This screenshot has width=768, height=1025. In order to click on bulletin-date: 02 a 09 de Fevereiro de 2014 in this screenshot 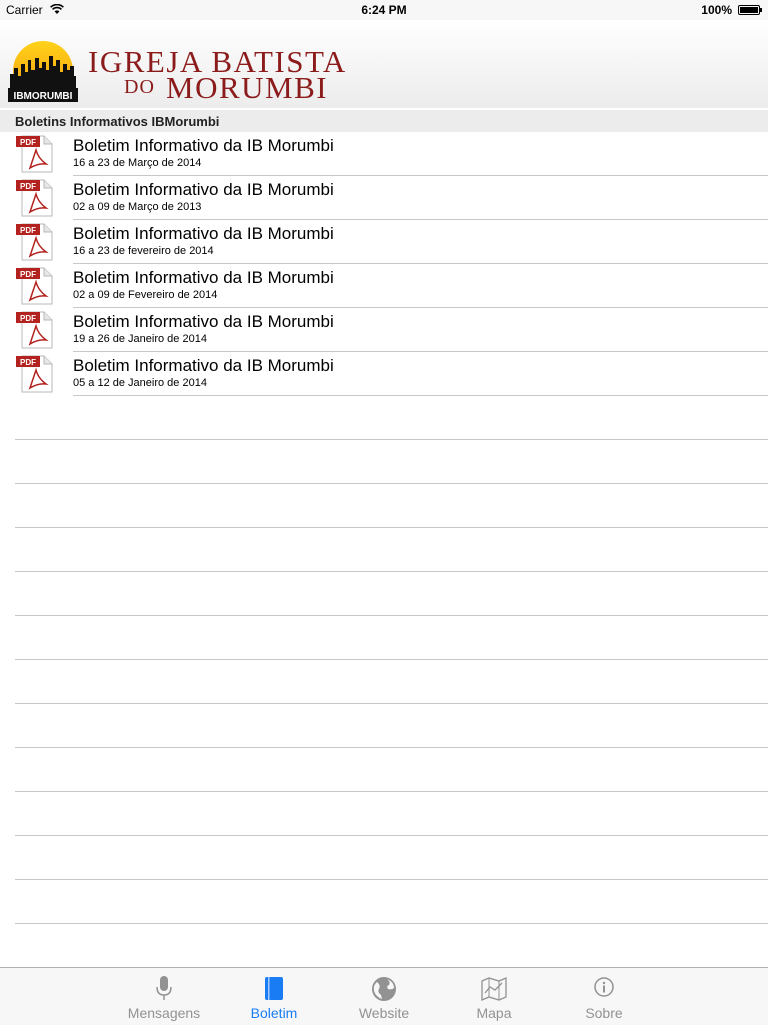, I will do `click(145, 295)`.